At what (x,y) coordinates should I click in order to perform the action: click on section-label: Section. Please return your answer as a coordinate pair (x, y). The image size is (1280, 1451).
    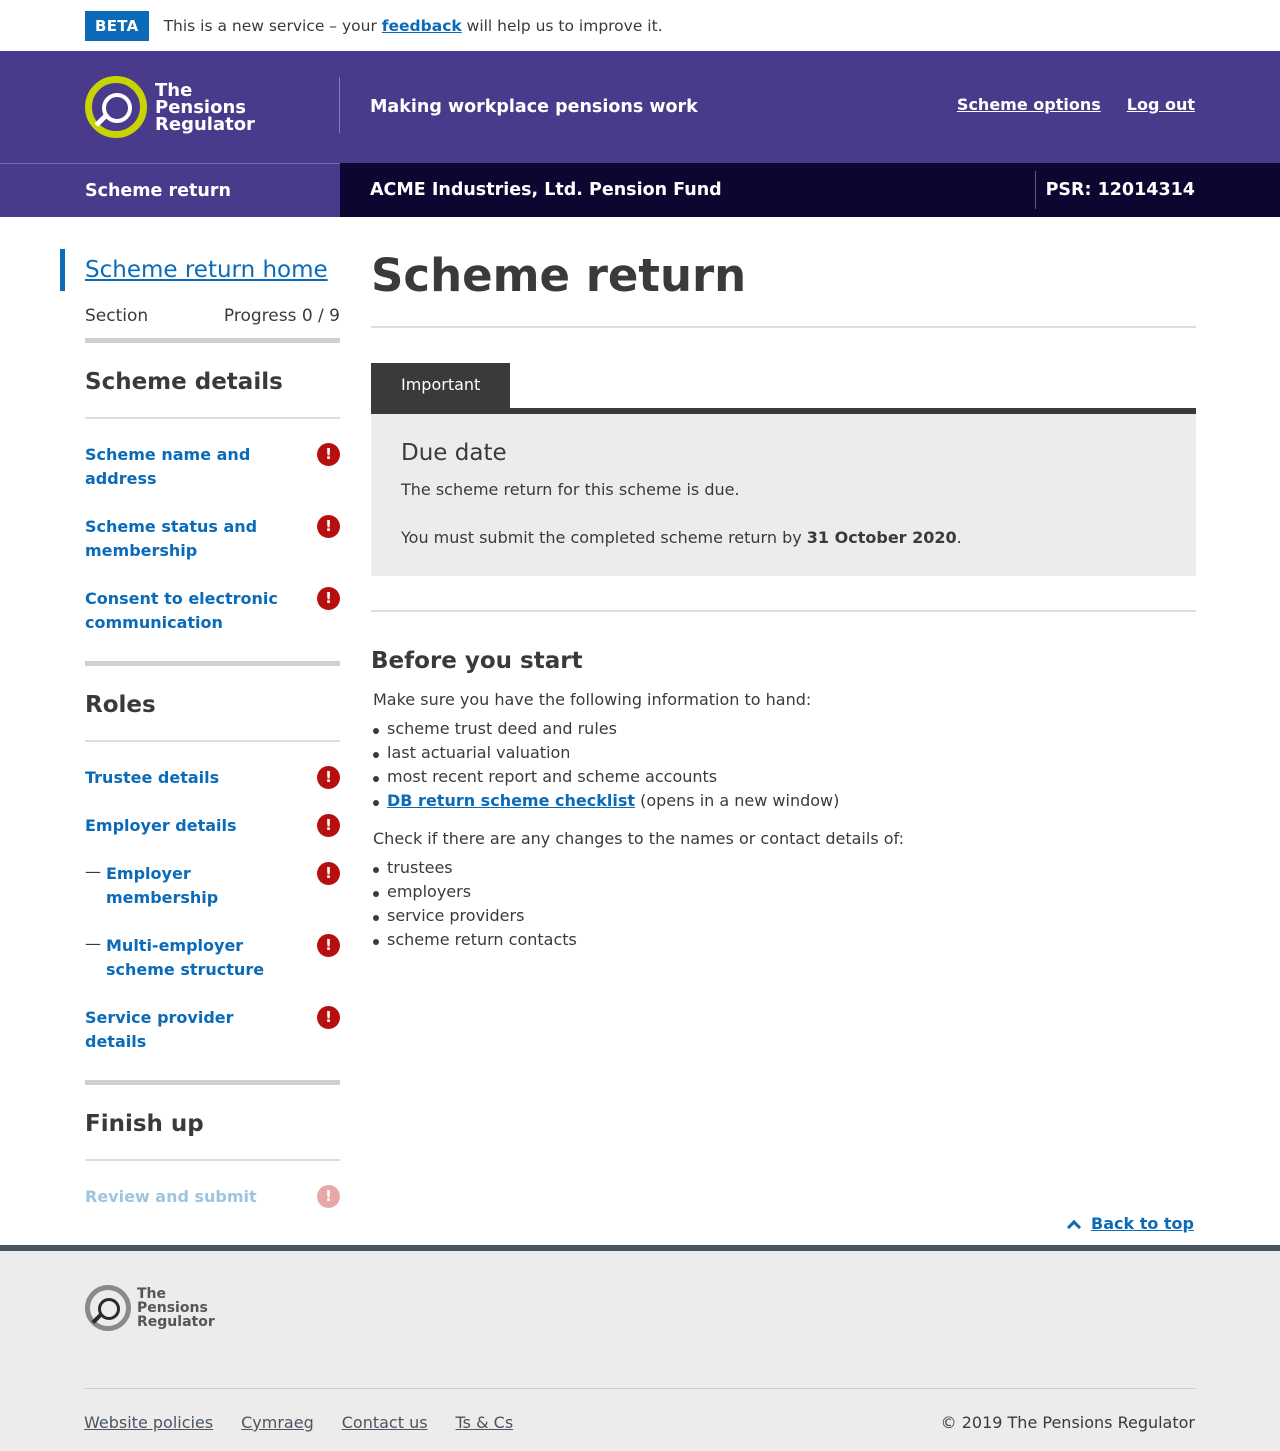
    Looking at the image, I should click on (117, 316).